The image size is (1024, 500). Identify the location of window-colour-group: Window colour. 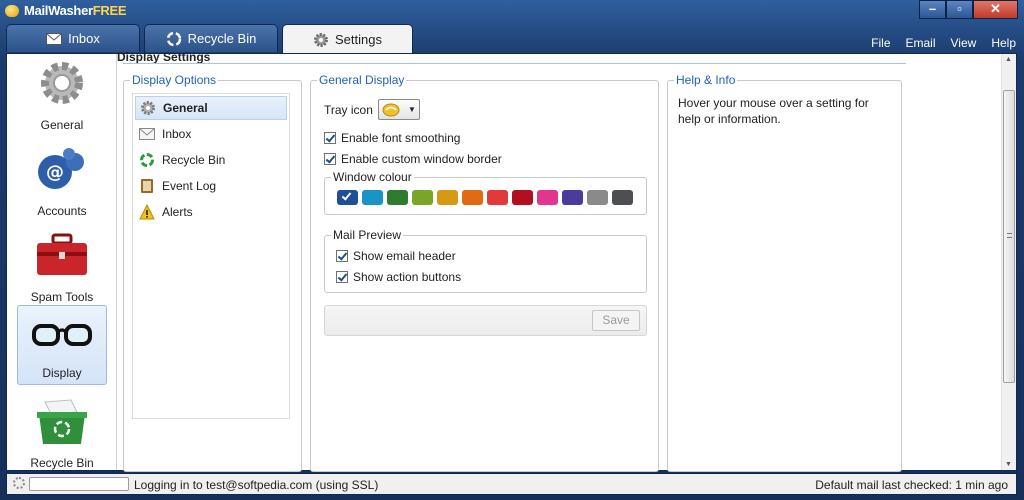
(485, 192).